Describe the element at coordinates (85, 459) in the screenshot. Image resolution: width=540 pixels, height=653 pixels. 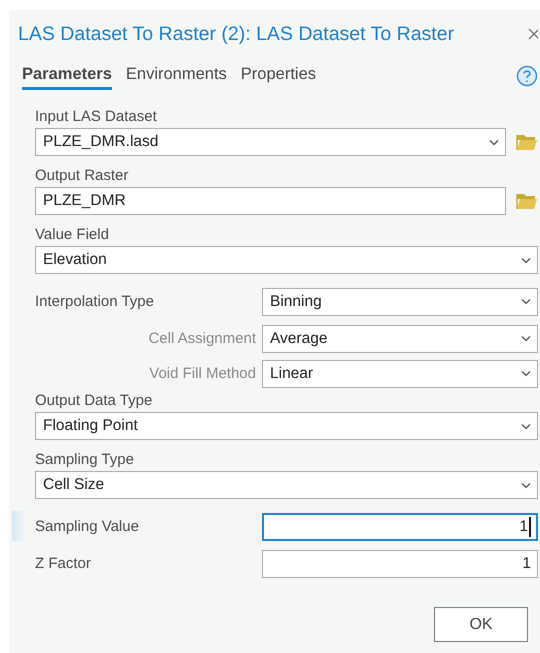
I see `parameter-label: Sampling Type` at that location.